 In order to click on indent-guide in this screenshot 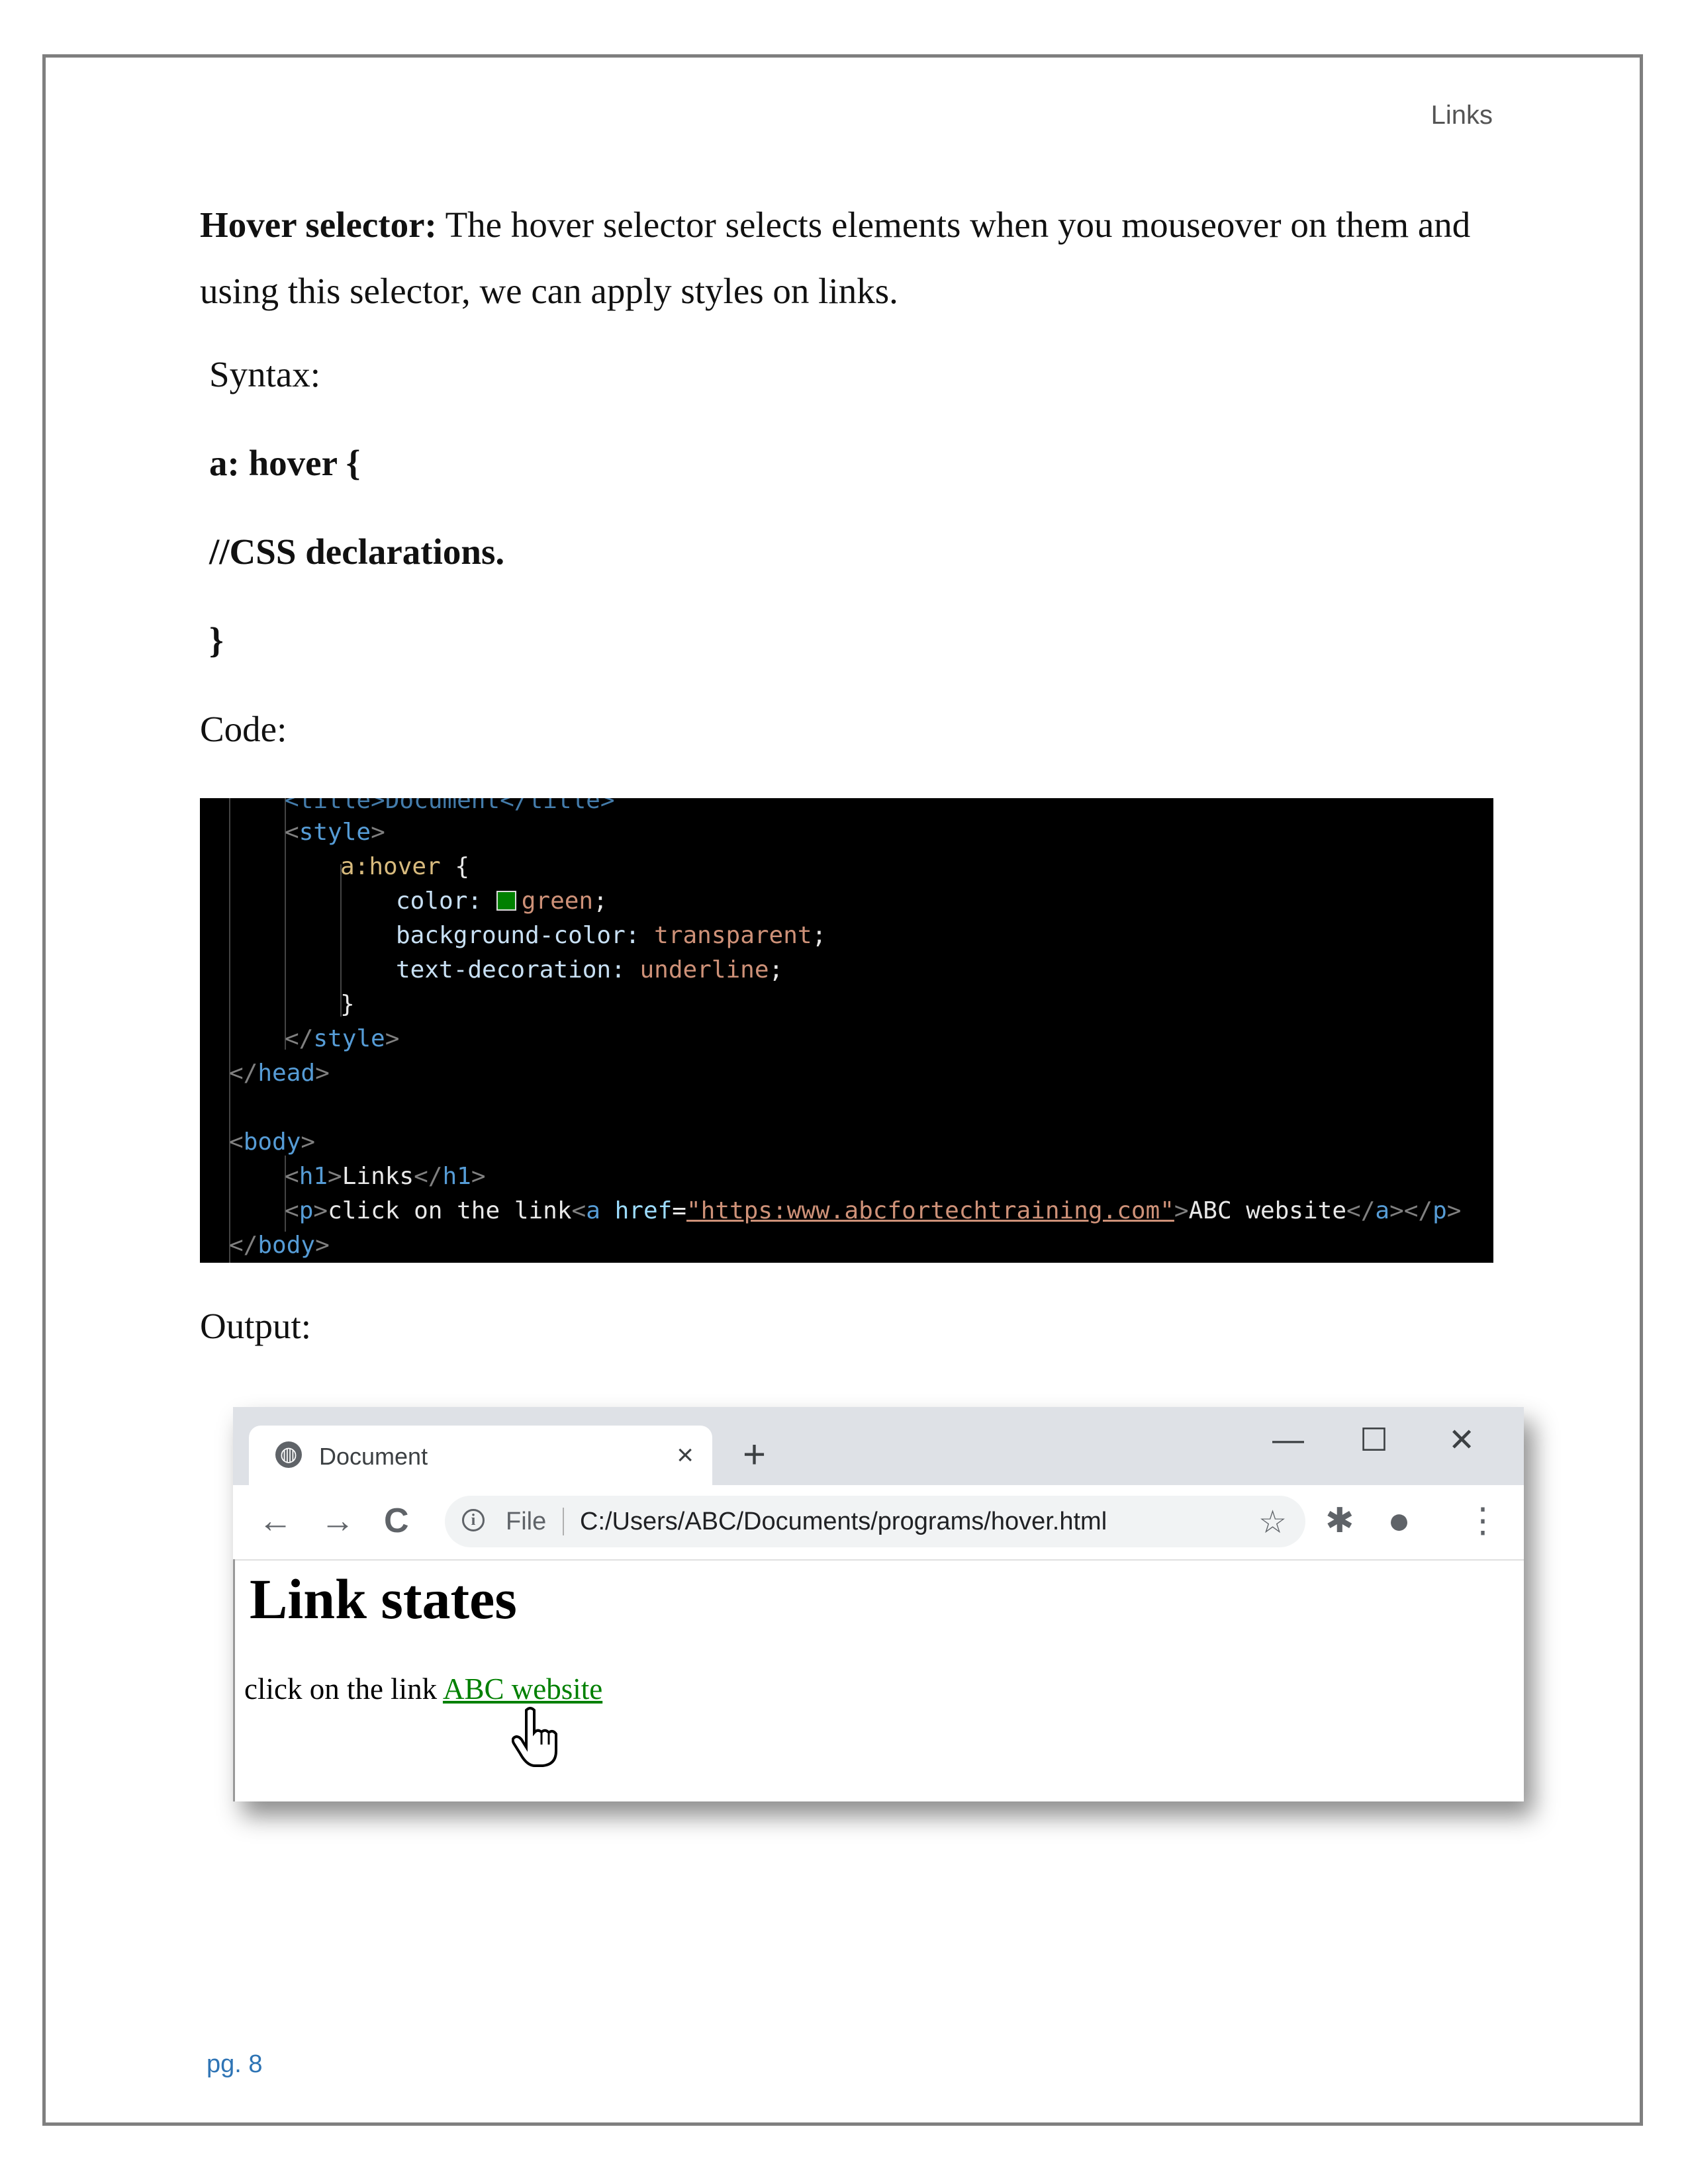, I will do `click(229, 1030)`.